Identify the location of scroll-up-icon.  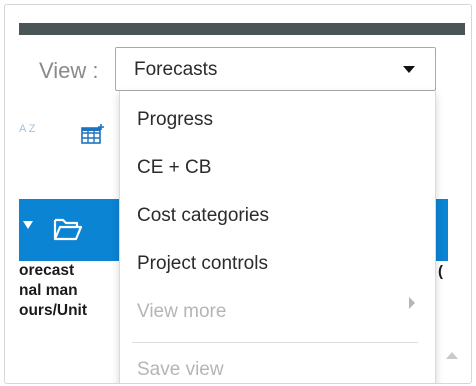
(452, 355).